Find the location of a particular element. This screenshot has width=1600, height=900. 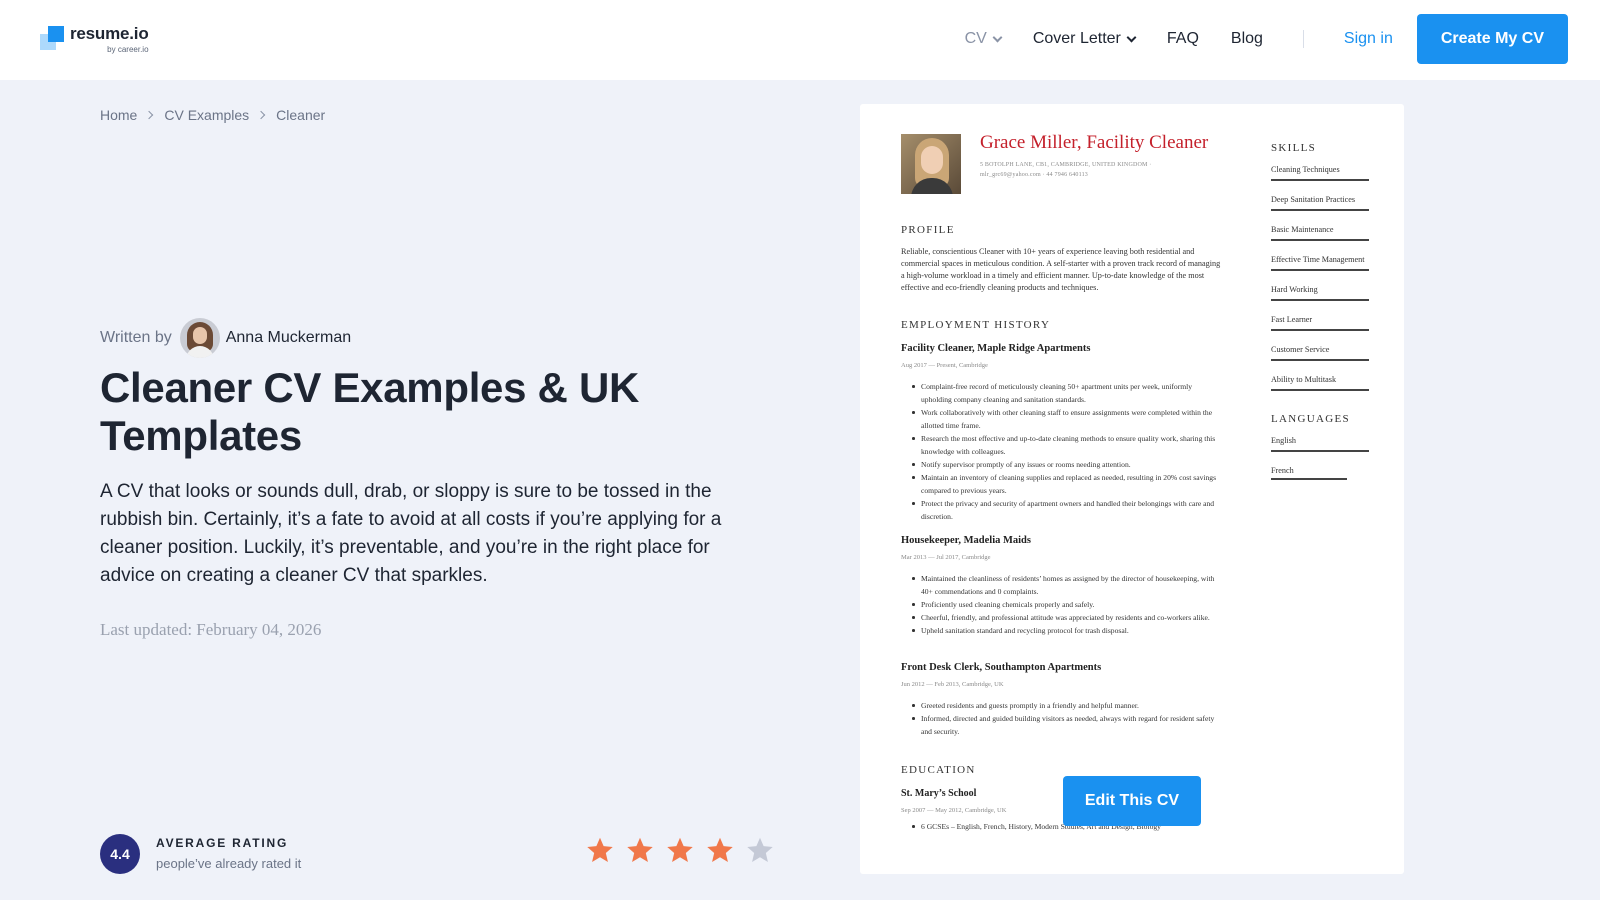

nav-item-cv: CV is located at coordinates (983, 39).